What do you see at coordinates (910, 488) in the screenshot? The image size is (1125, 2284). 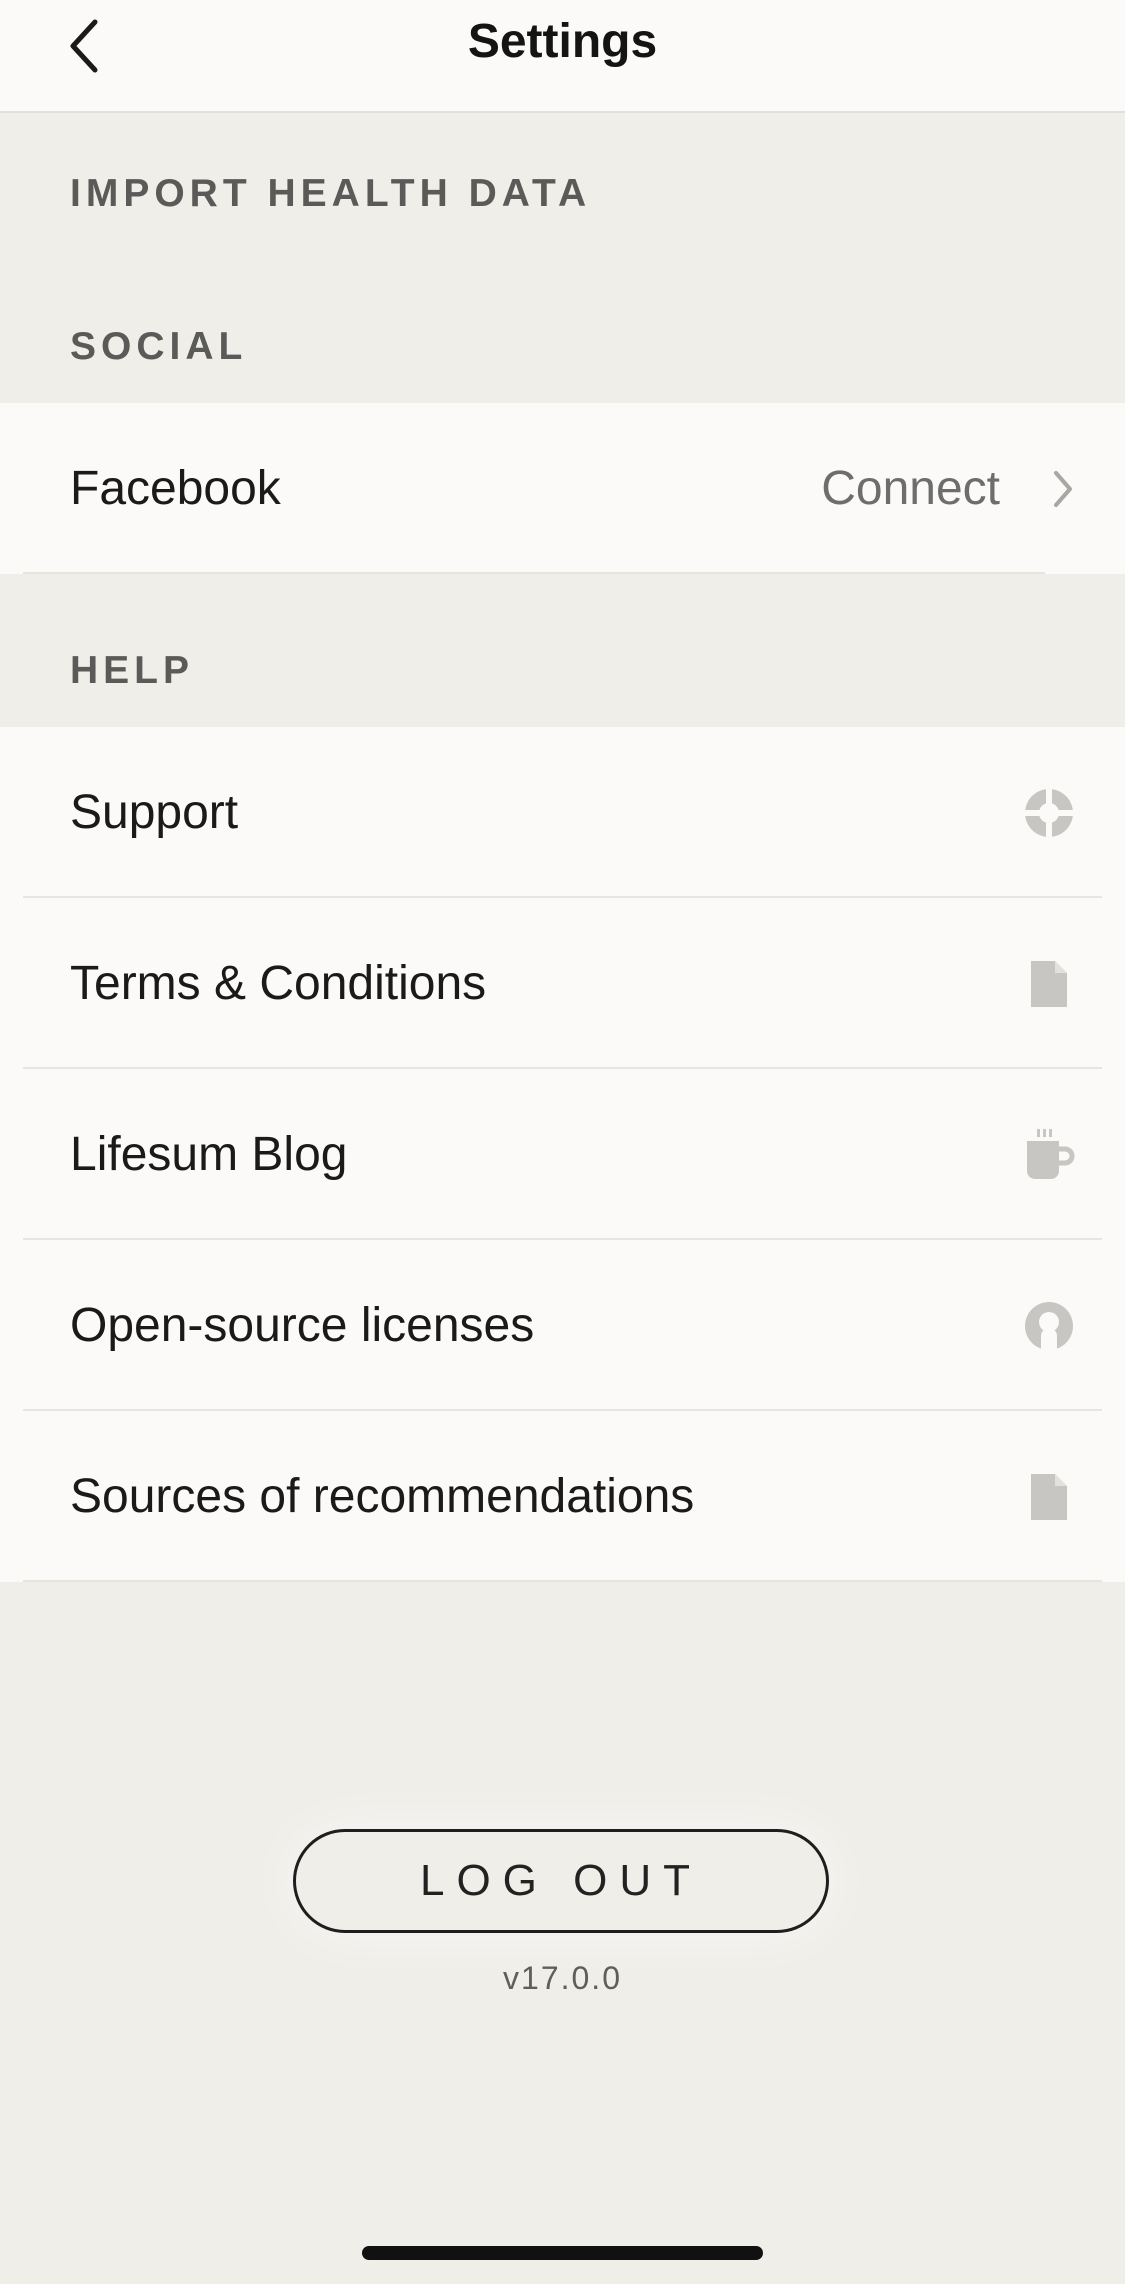 I see `facebook-connect-value: Connect` at bounding box center [910, 488].